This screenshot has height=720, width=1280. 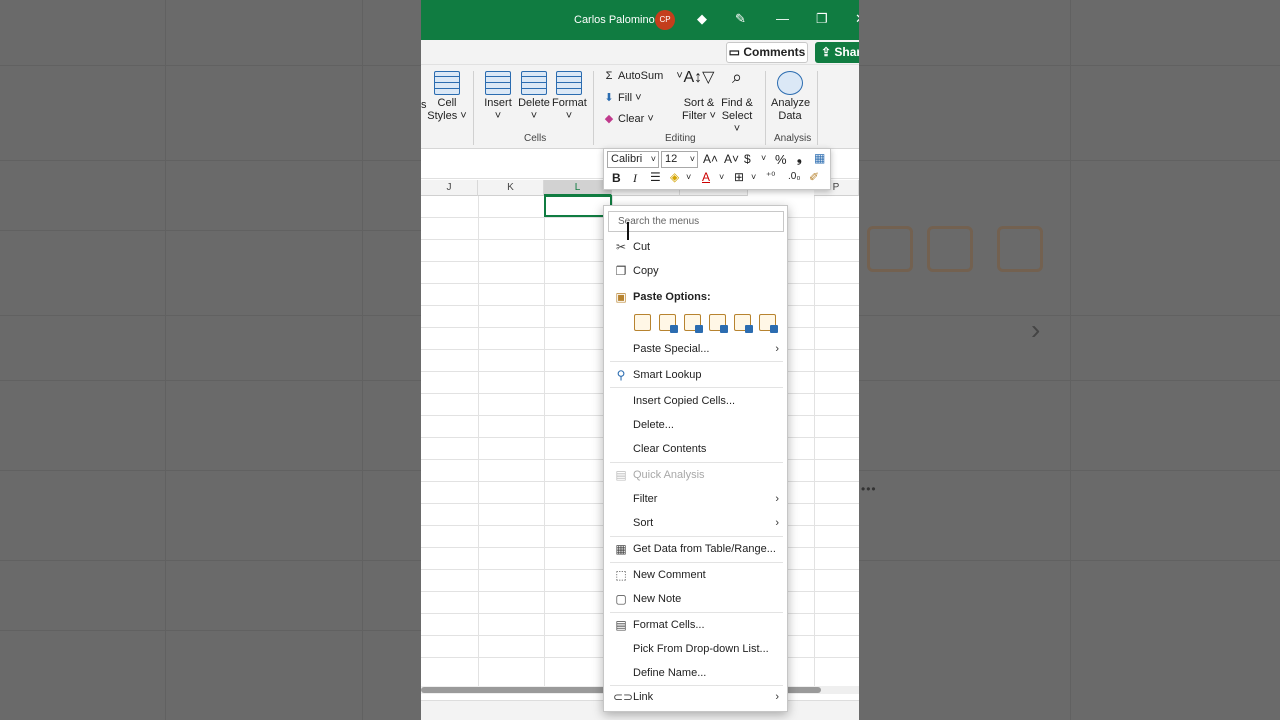 What do you see at coordinates (498, 103) in the screenshot?
I see `insert-label: Insert` at bounding box center [498, 103].